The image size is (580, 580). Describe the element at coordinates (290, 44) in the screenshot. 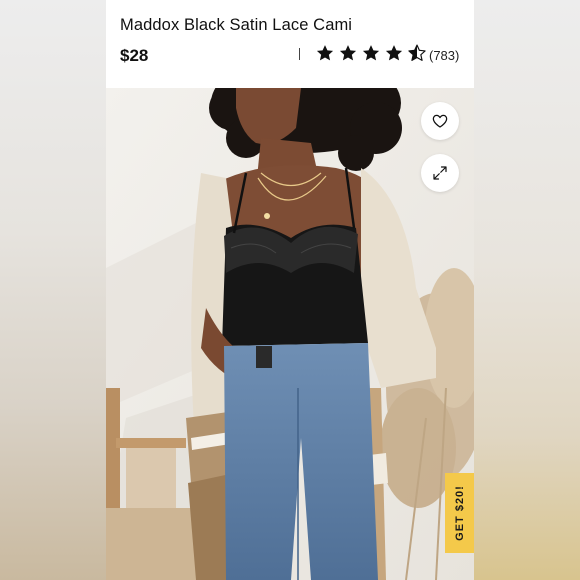

I see `product-header: Maddox Black Satin Lace Cami $28 (783)` at that location.